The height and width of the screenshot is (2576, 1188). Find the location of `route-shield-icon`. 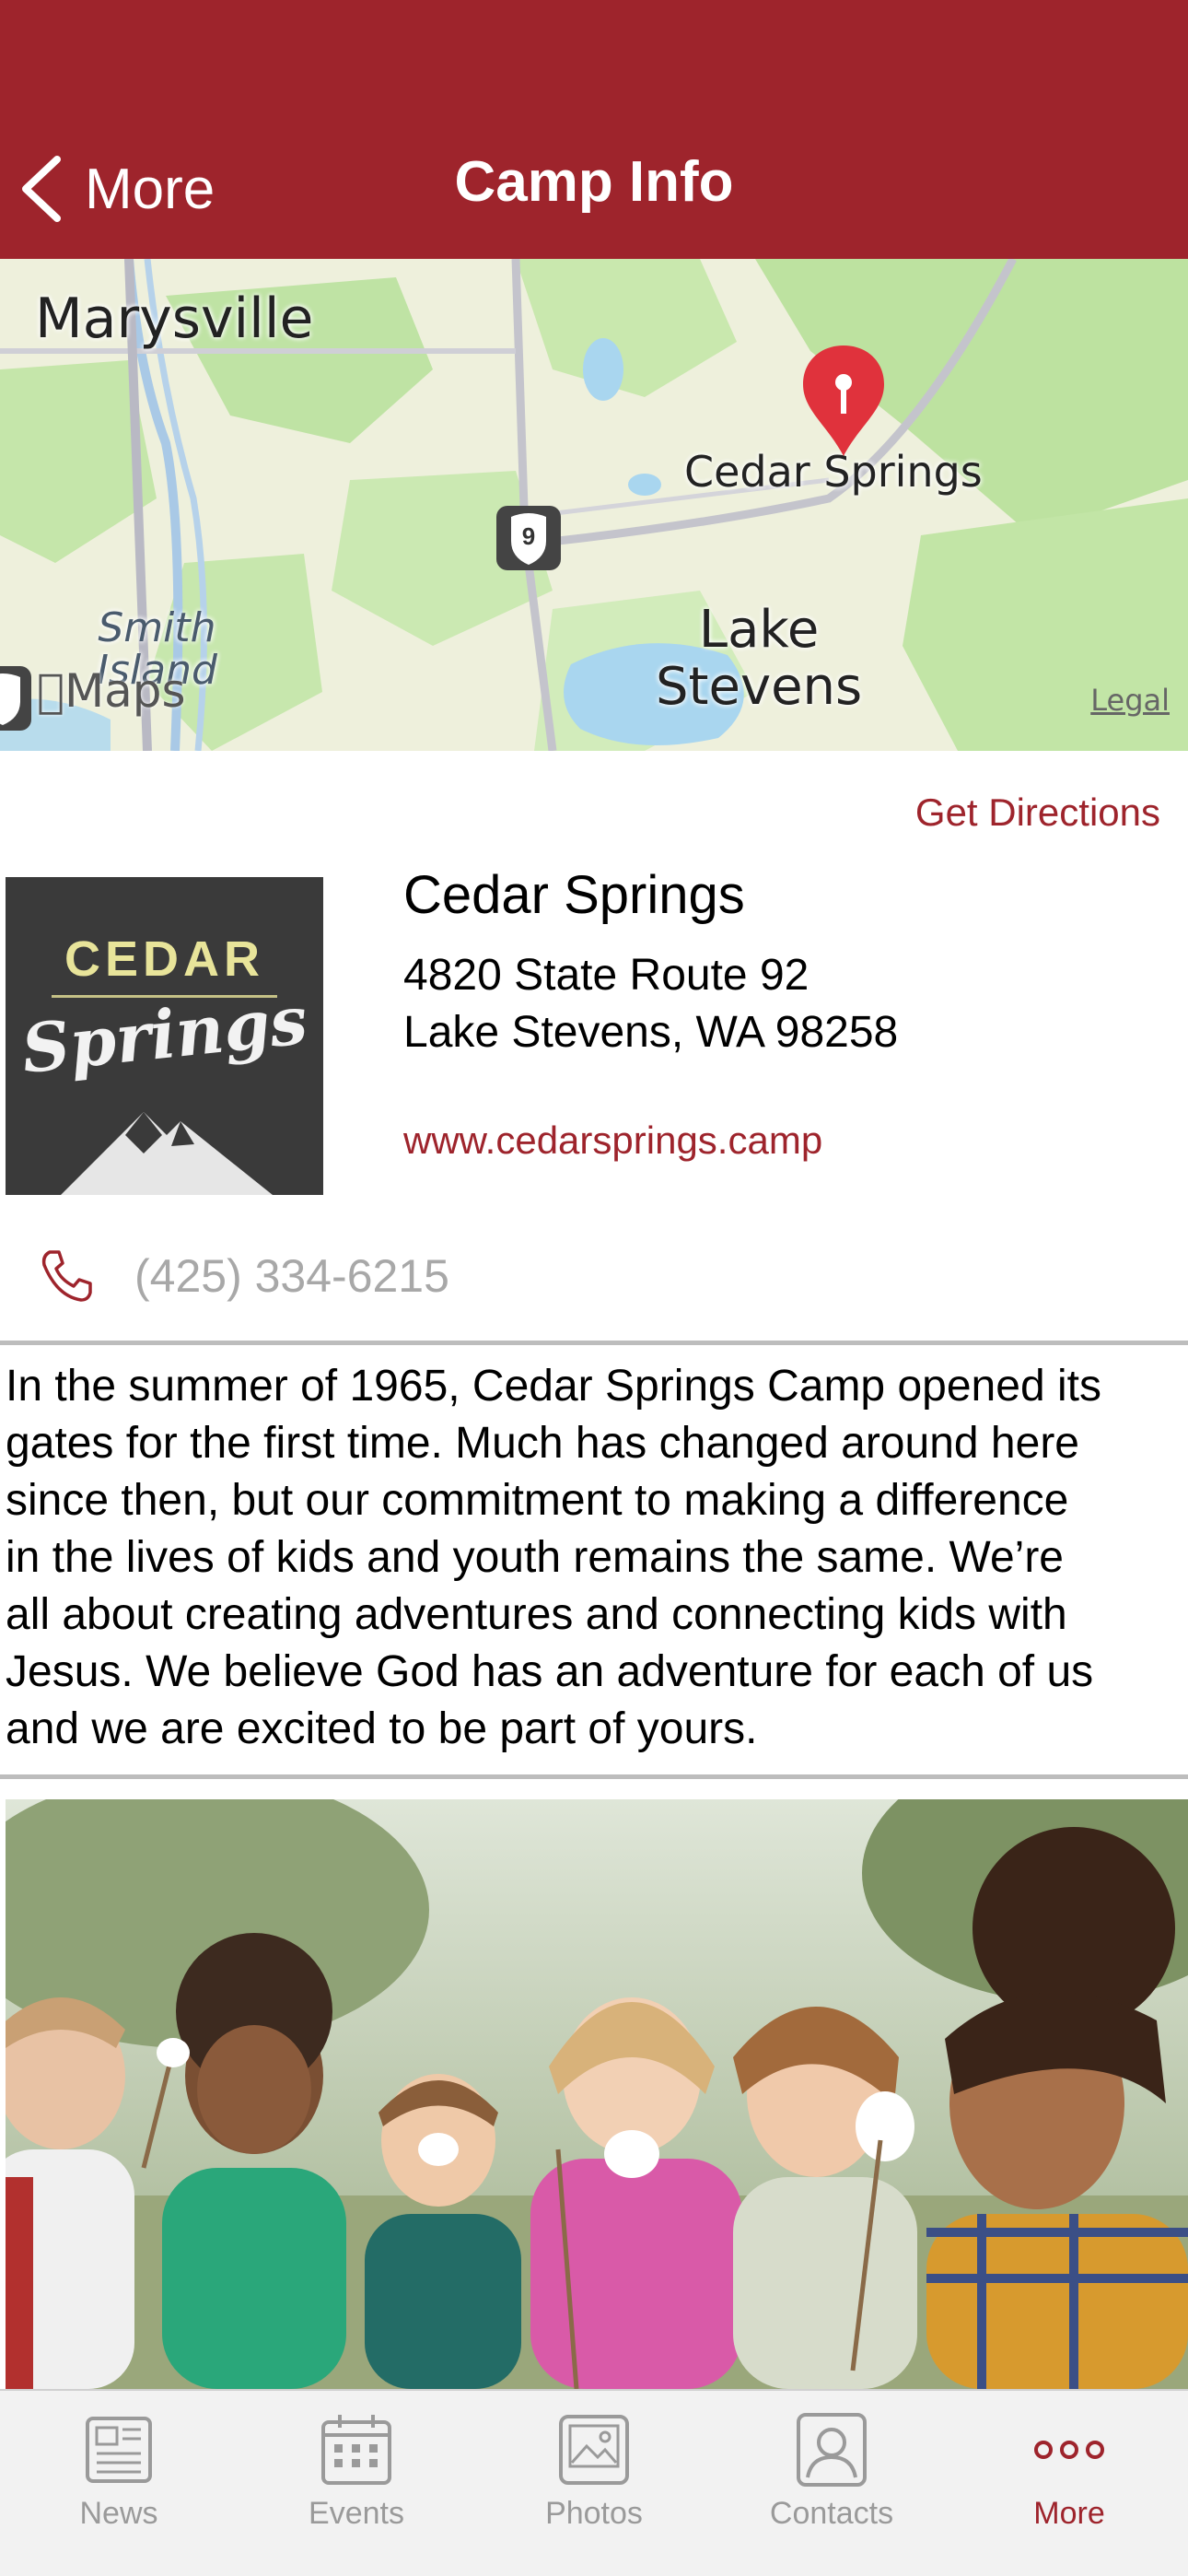

route-shield-icon is located at coordinates (15, 698).